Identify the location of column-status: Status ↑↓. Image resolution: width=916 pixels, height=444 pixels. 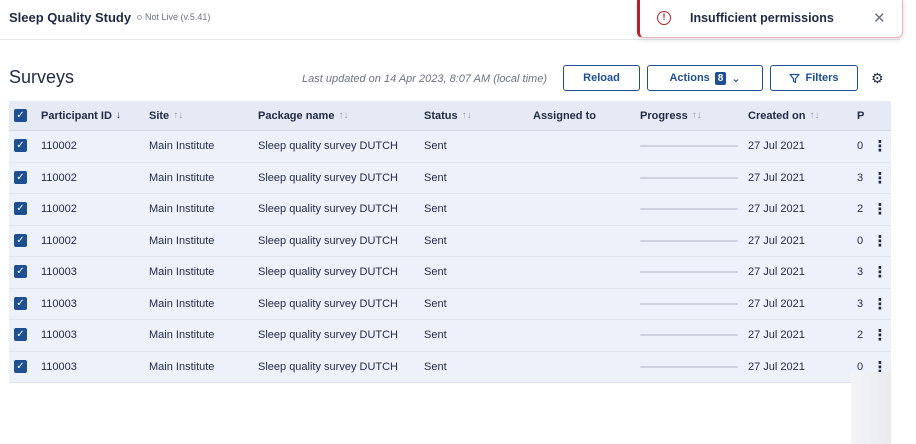
(448, 115).